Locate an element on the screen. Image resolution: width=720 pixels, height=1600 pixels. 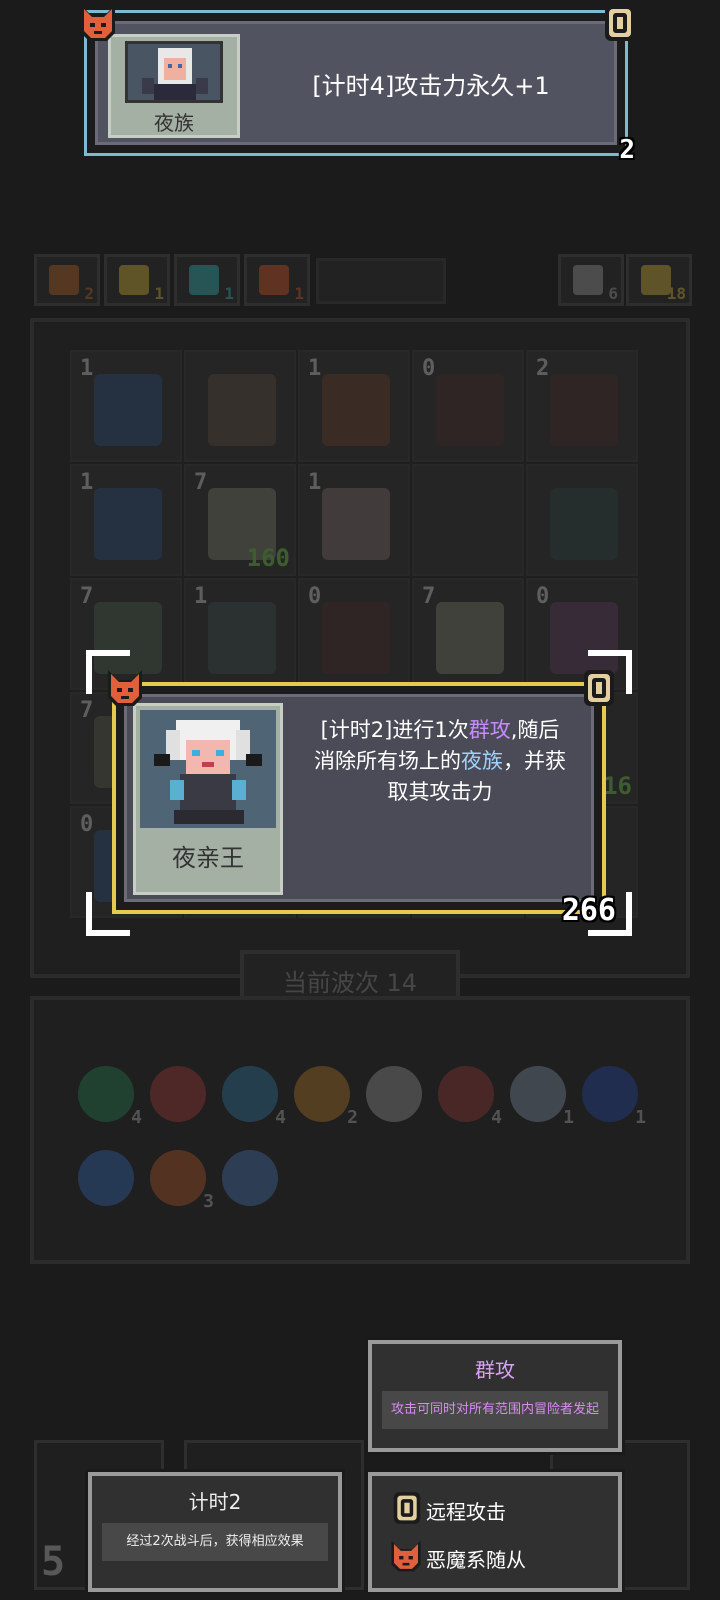
keyword-group-attack: 群攻 is located at coordinates (490, 730).